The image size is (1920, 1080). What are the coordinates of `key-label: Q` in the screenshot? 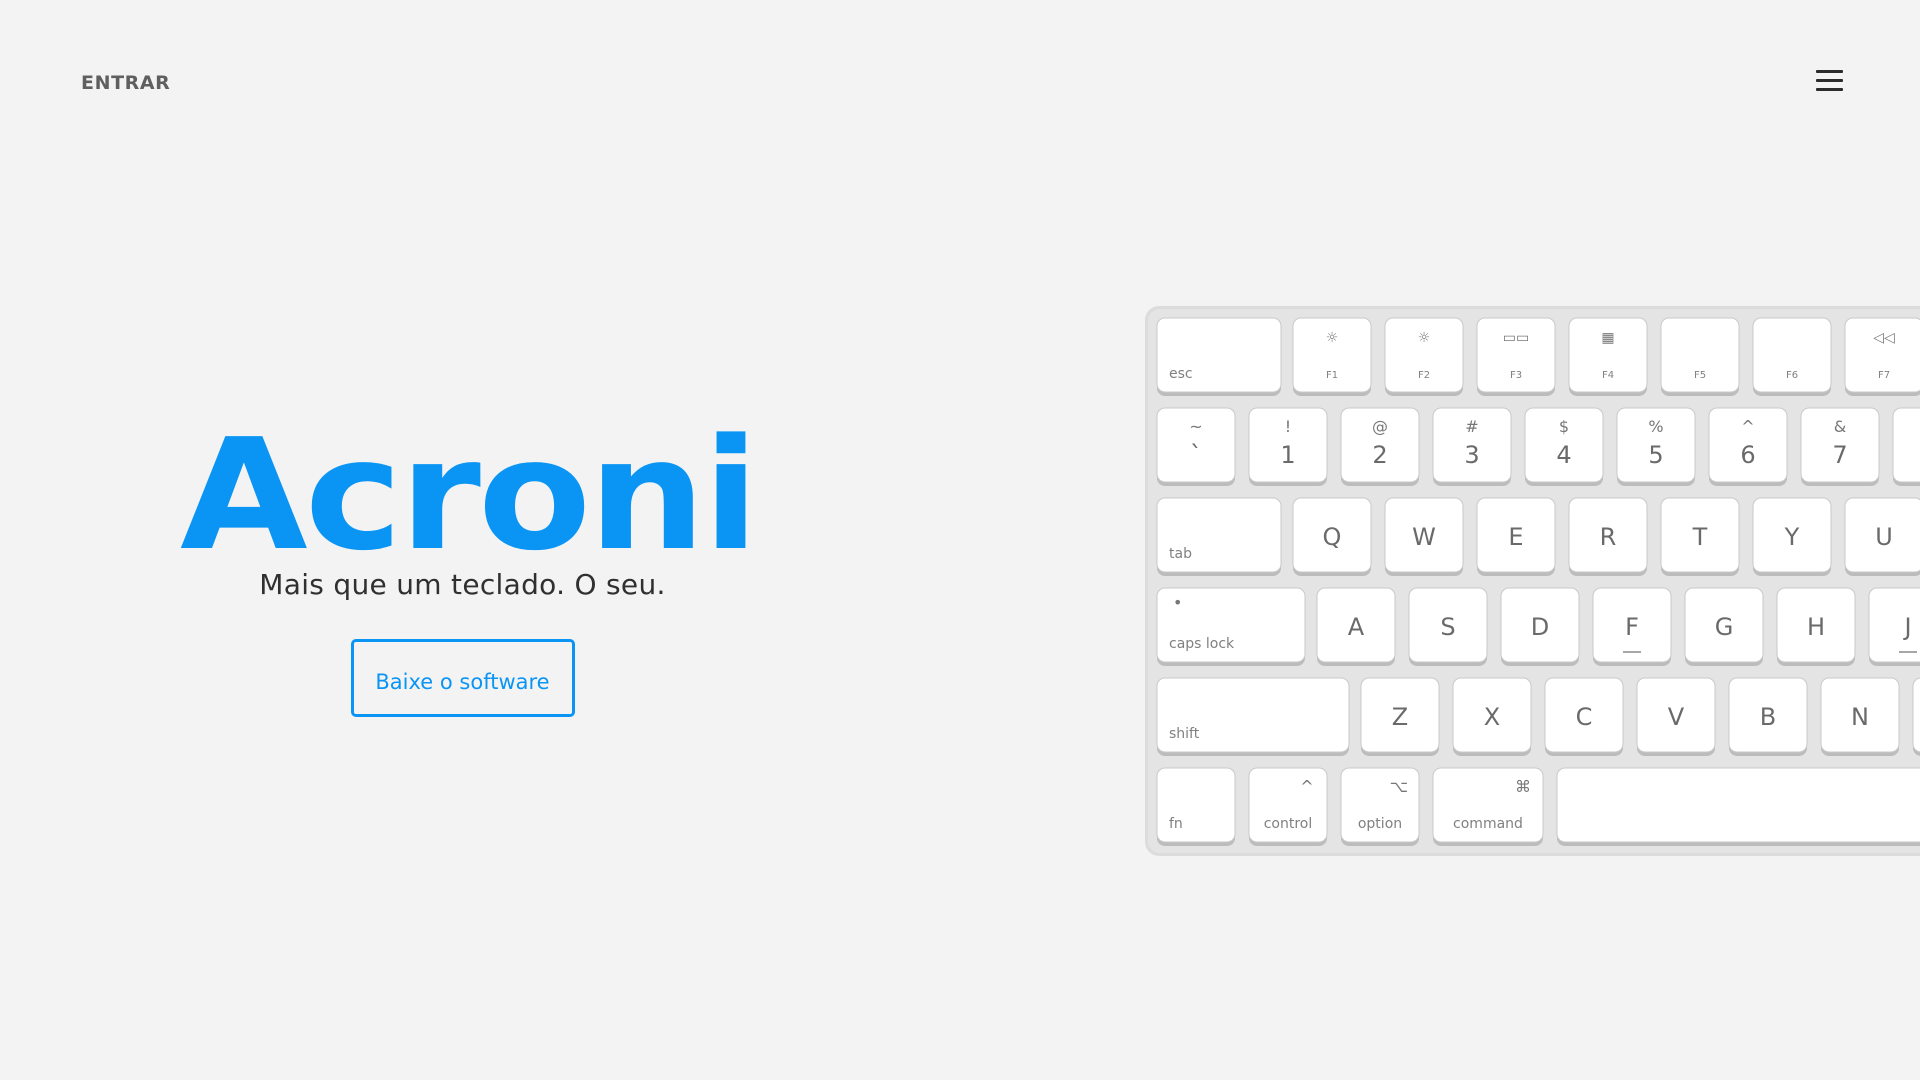 It's located at (1332, 537).